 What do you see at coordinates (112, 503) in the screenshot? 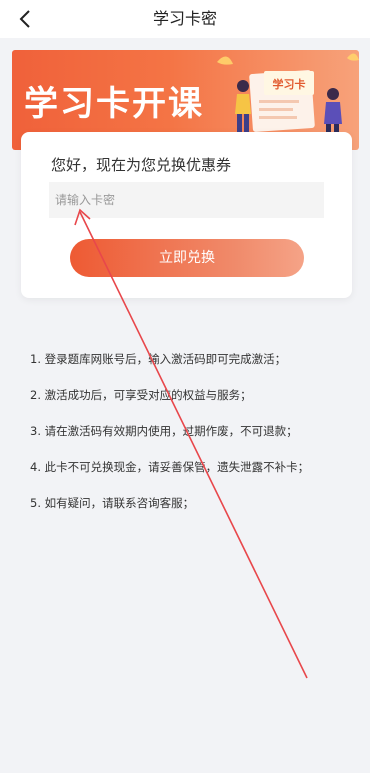
I see `rule-item: 5. 如有疑问，请联系咨询客服；` at bounding box center [112, 503].